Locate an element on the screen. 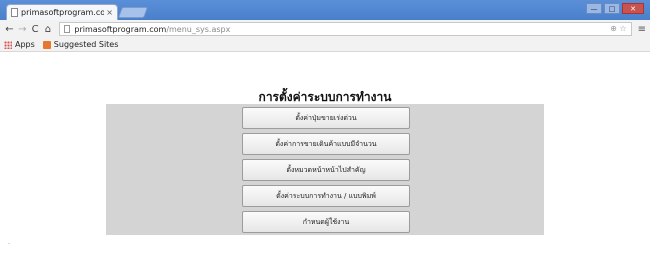  apps-icon is located at coordinates (8, 44).